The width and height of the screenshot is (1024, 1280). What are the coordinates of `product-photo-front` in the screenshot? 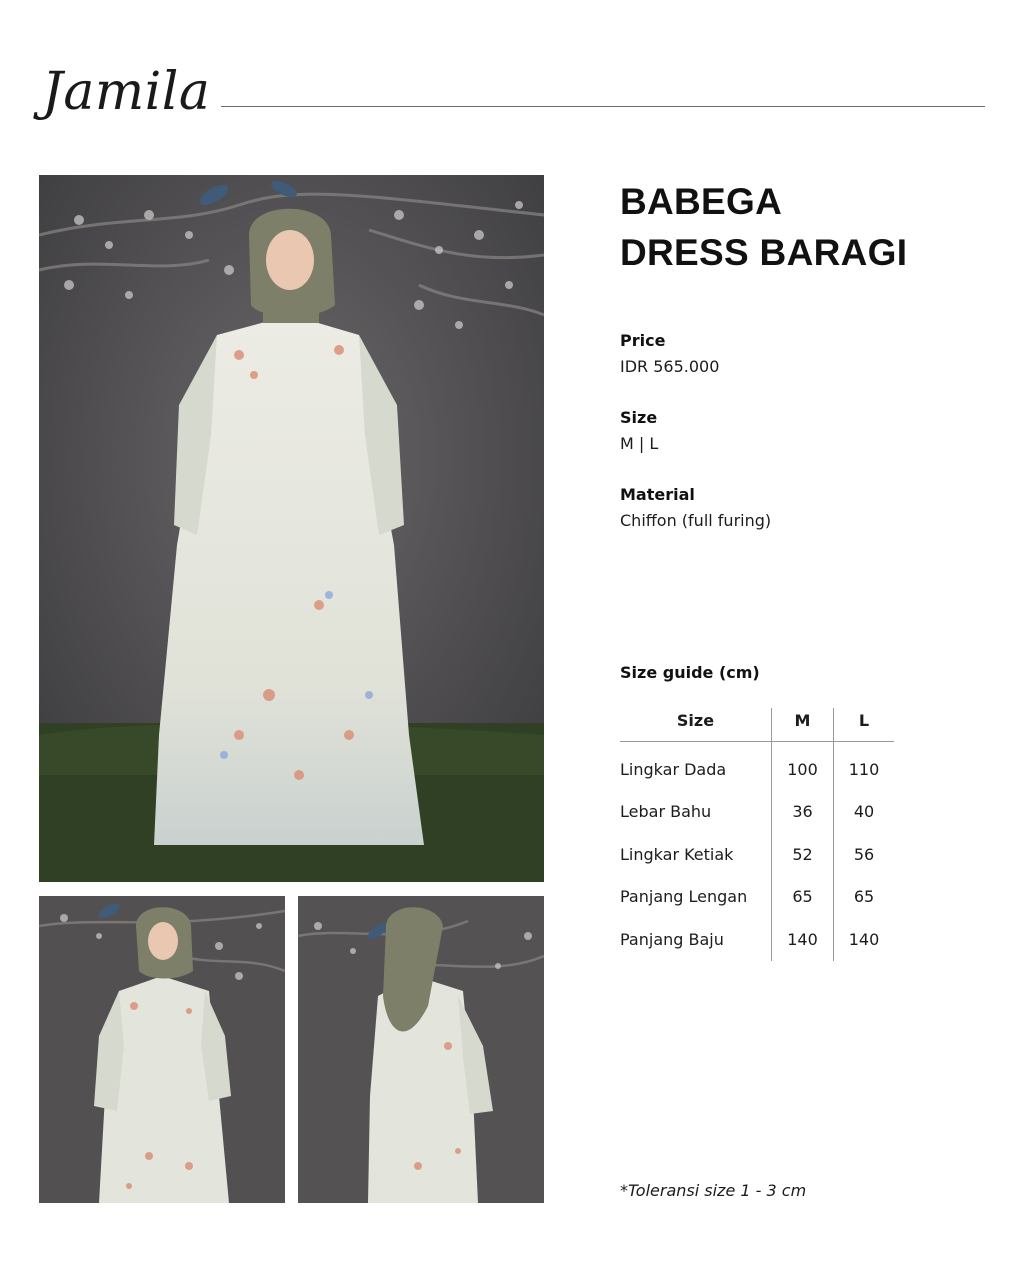 It's located at (162, 1049).